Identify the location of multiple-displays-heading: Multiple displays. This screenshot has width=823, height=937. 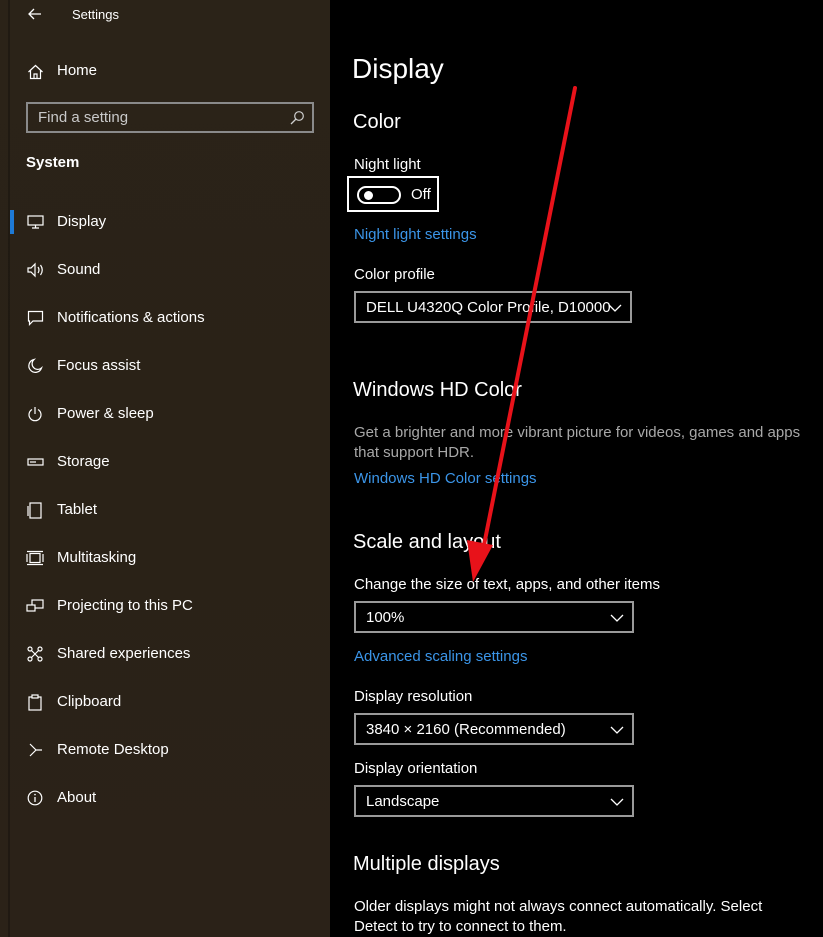
(426, 864).